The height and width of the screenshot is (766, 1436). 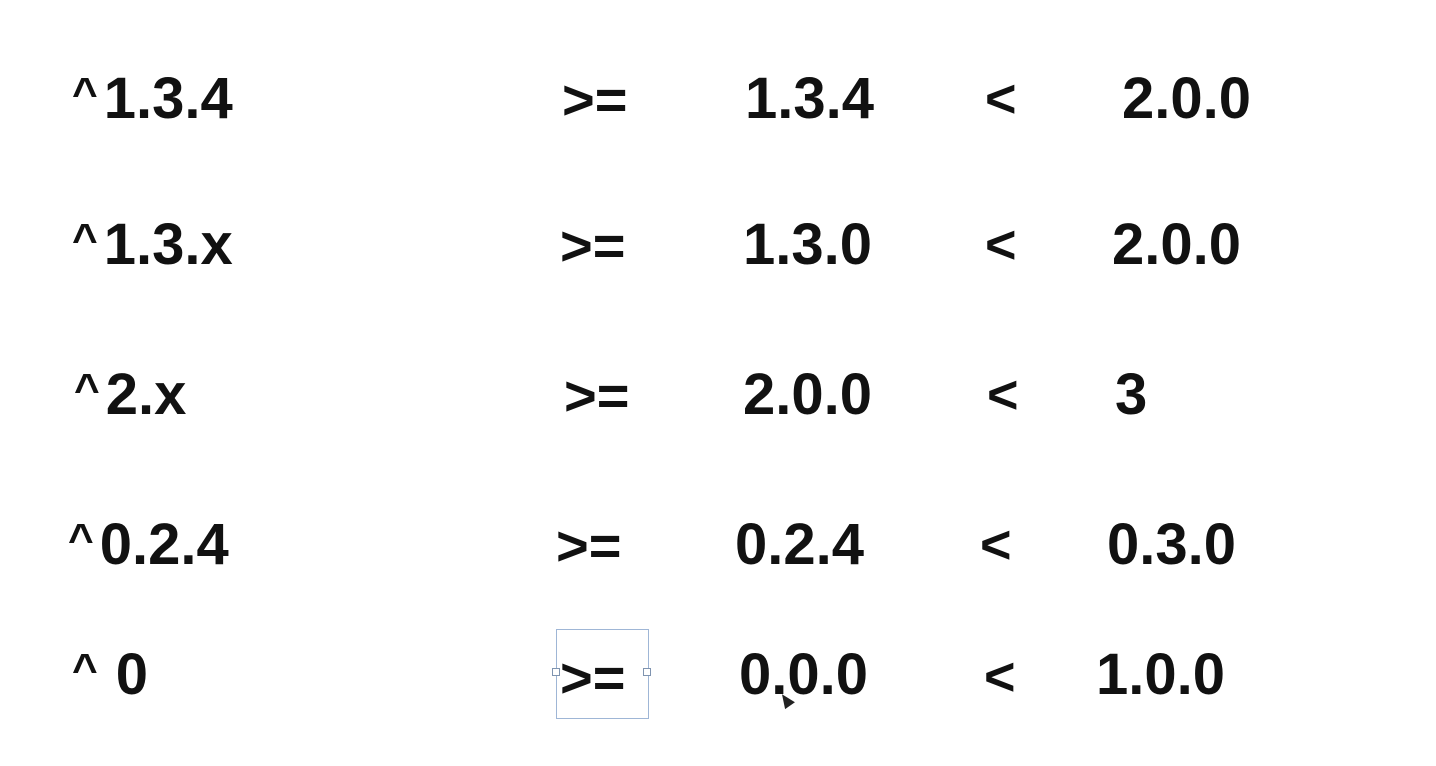 I want to click on row-4-max: 0.3.0, so click(x=1171, y=544).